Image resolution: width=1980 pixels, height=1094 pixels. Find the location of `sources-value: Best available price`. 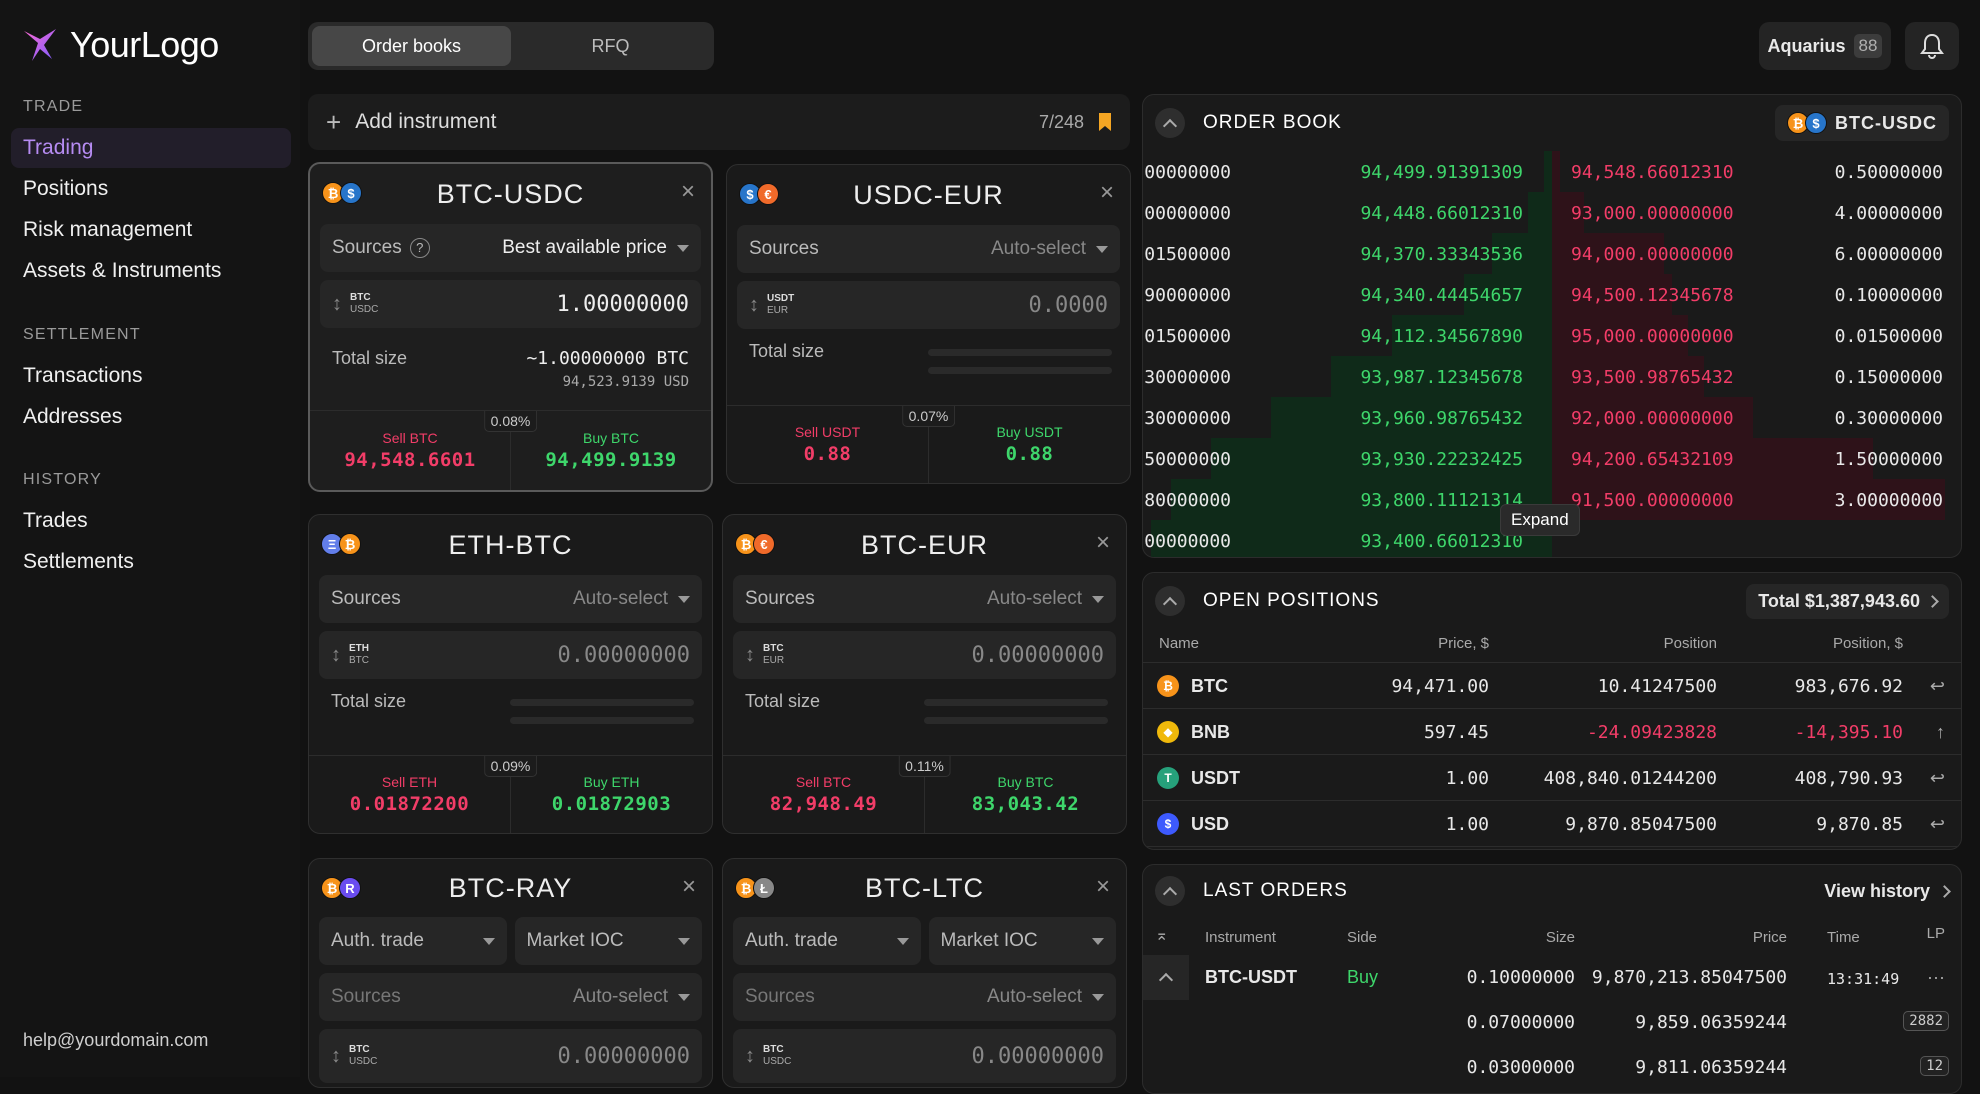

sources-value: Best available price is located at coordinates (584, 247).